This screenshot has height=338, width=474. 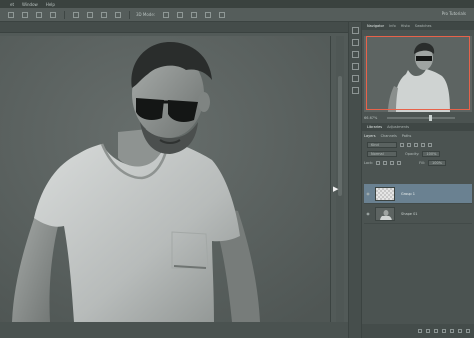 I want to click on paragraph-icon, so click(x=355, y=66).